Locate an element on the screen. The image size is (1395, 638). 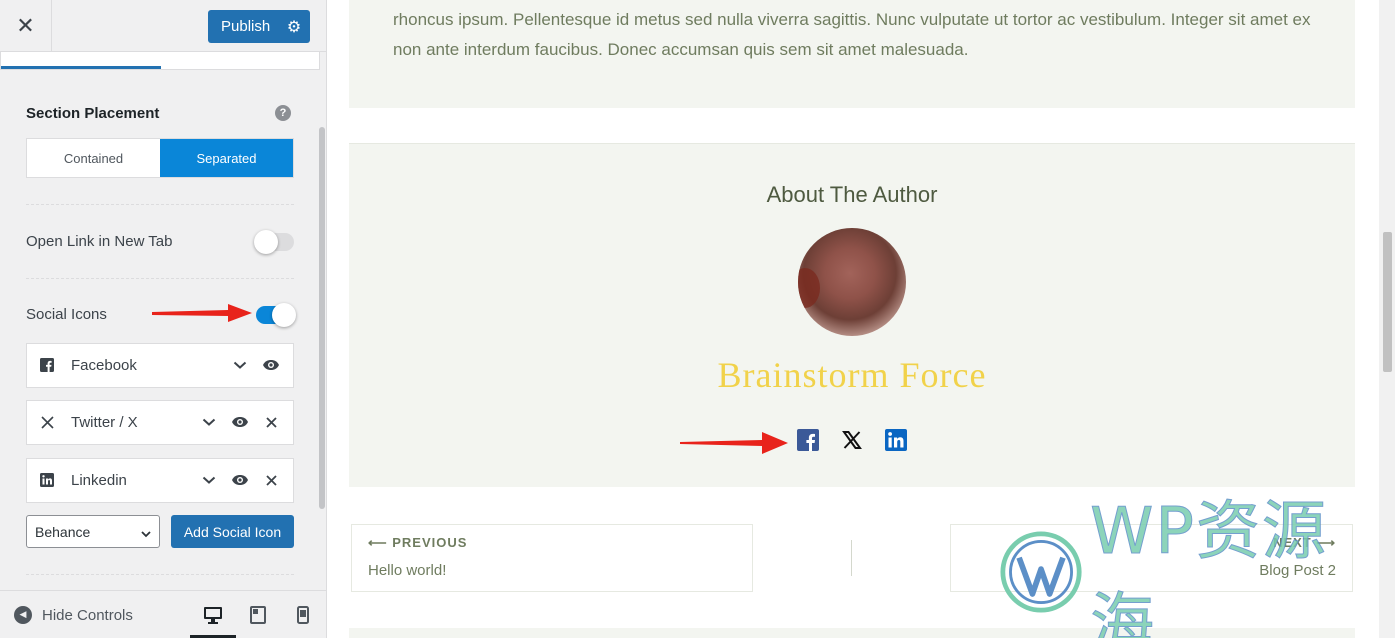
tab-active-indicator is located at coordinates (81, 67).